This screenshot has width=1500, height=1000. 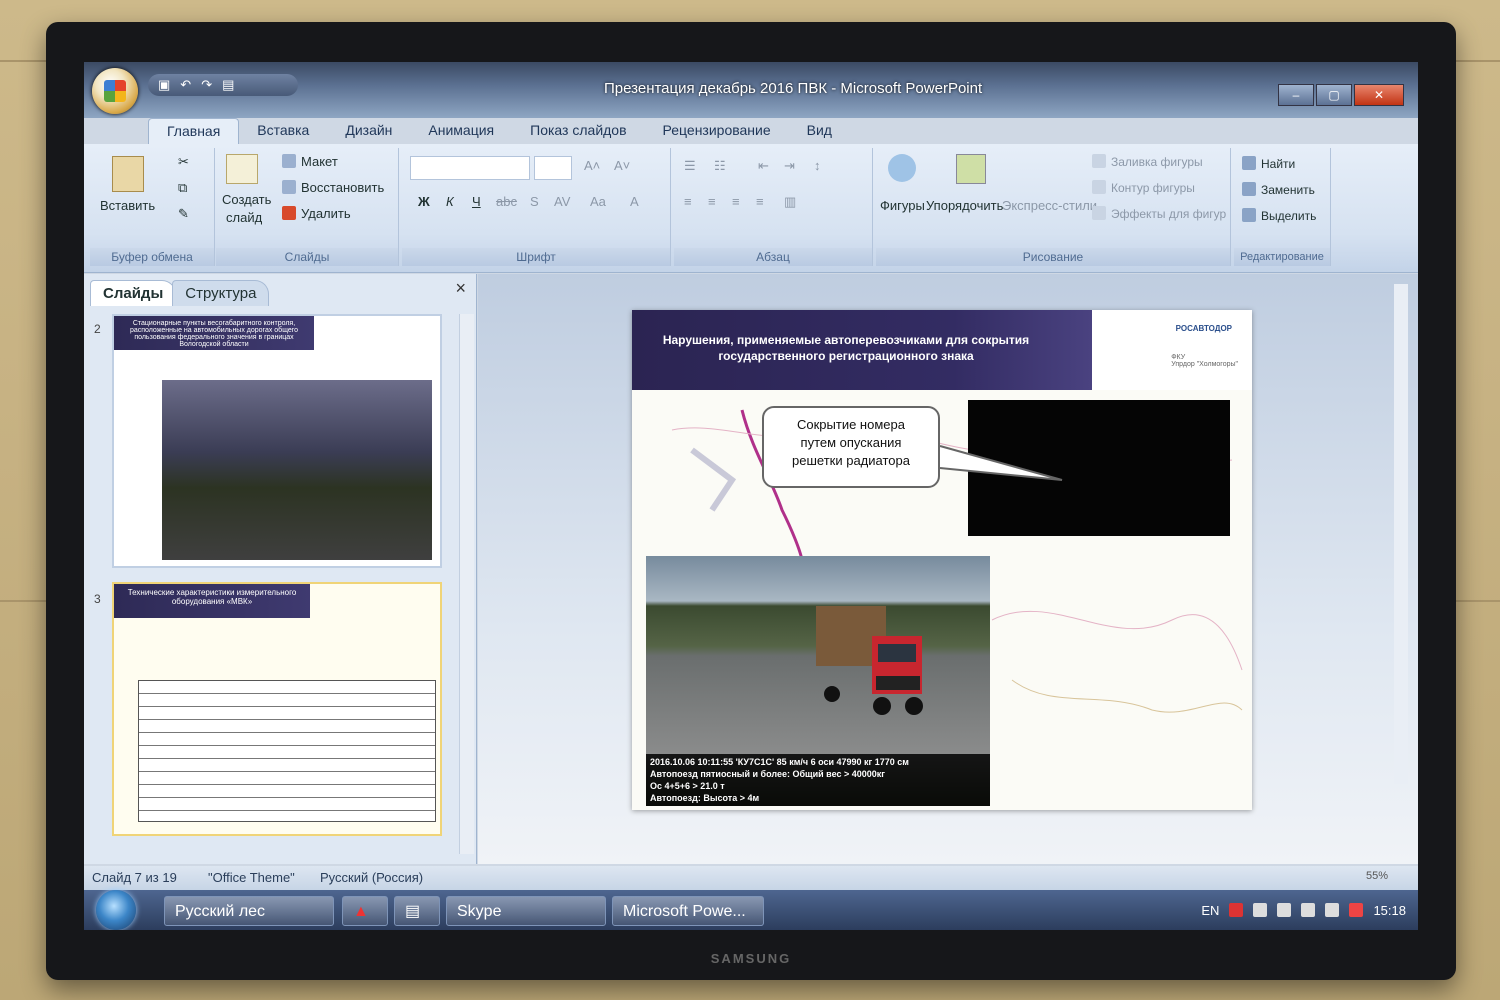 What do you see at coordinates (1379, 95) in the screenshot?
I see `close-button: ✕` at bounding box center [1379, 95].